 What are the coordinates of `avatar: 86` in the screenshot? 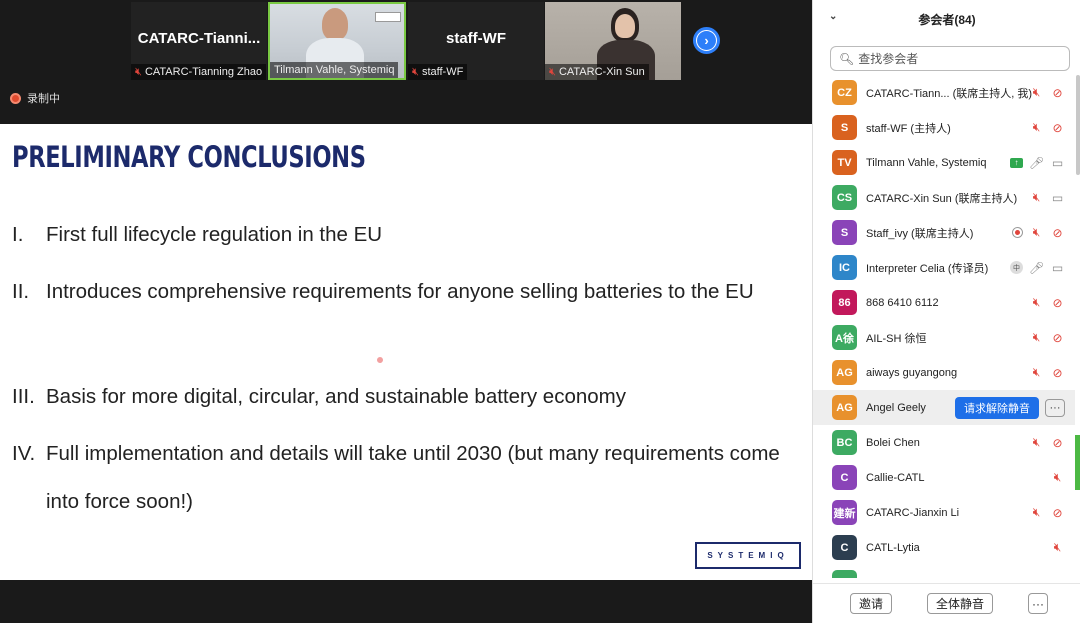 It's located at (844, 302).